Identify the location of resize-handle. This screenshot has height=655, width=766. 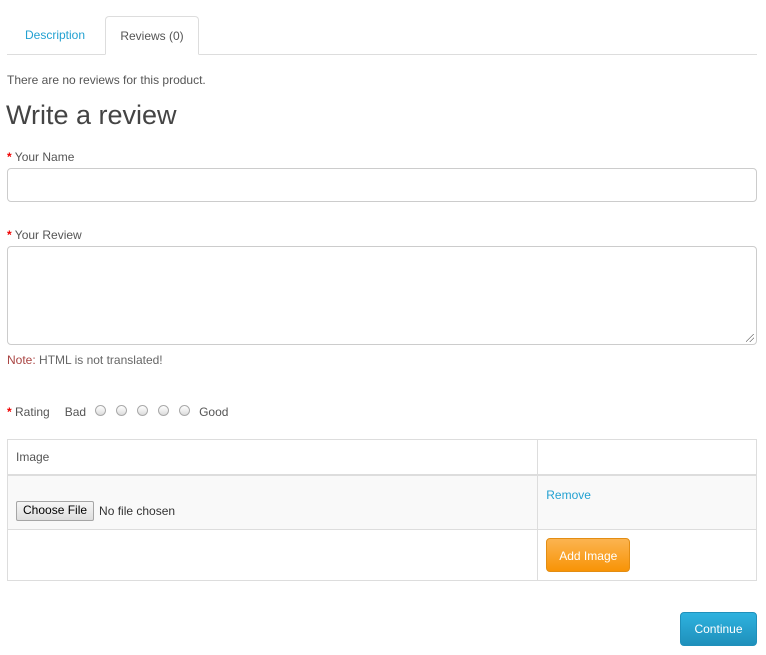
(750, 338).